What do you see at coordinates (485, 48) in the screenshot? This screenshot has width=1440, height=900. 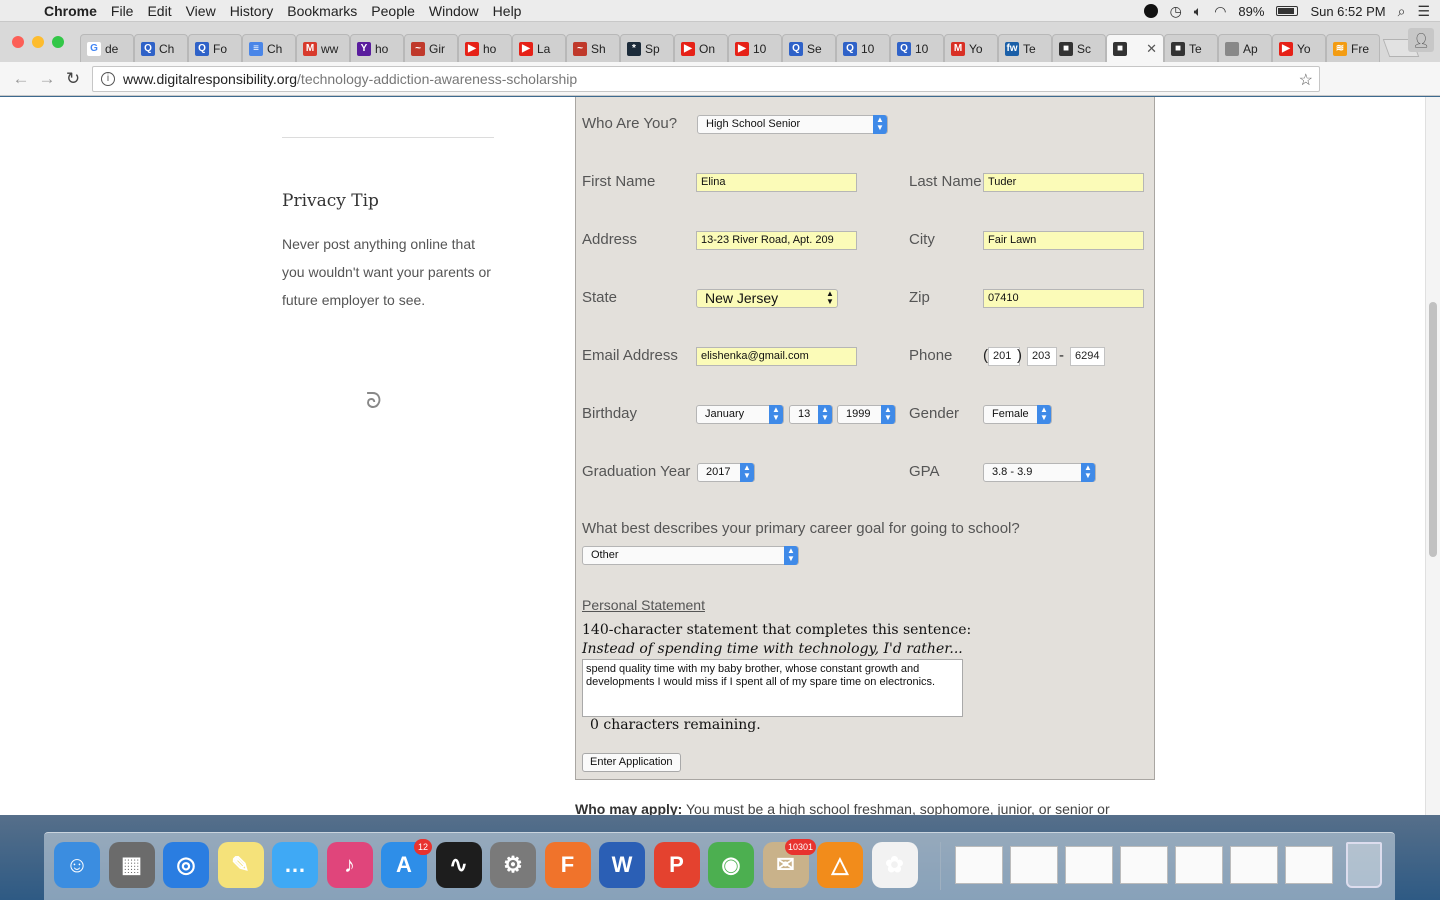 I see `browser-tab: ▶ ho` at bounding box center [485, 48].